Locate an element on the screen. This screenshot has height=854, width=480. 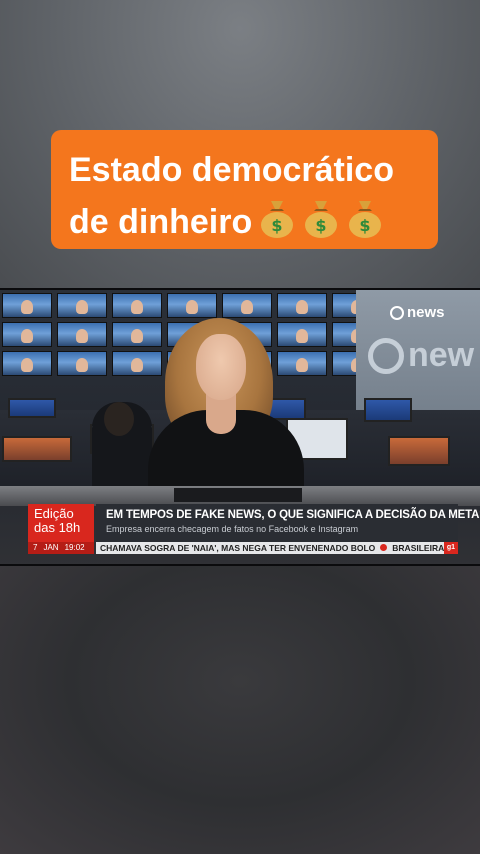
background-person-head is located at coordinates (119, 419).